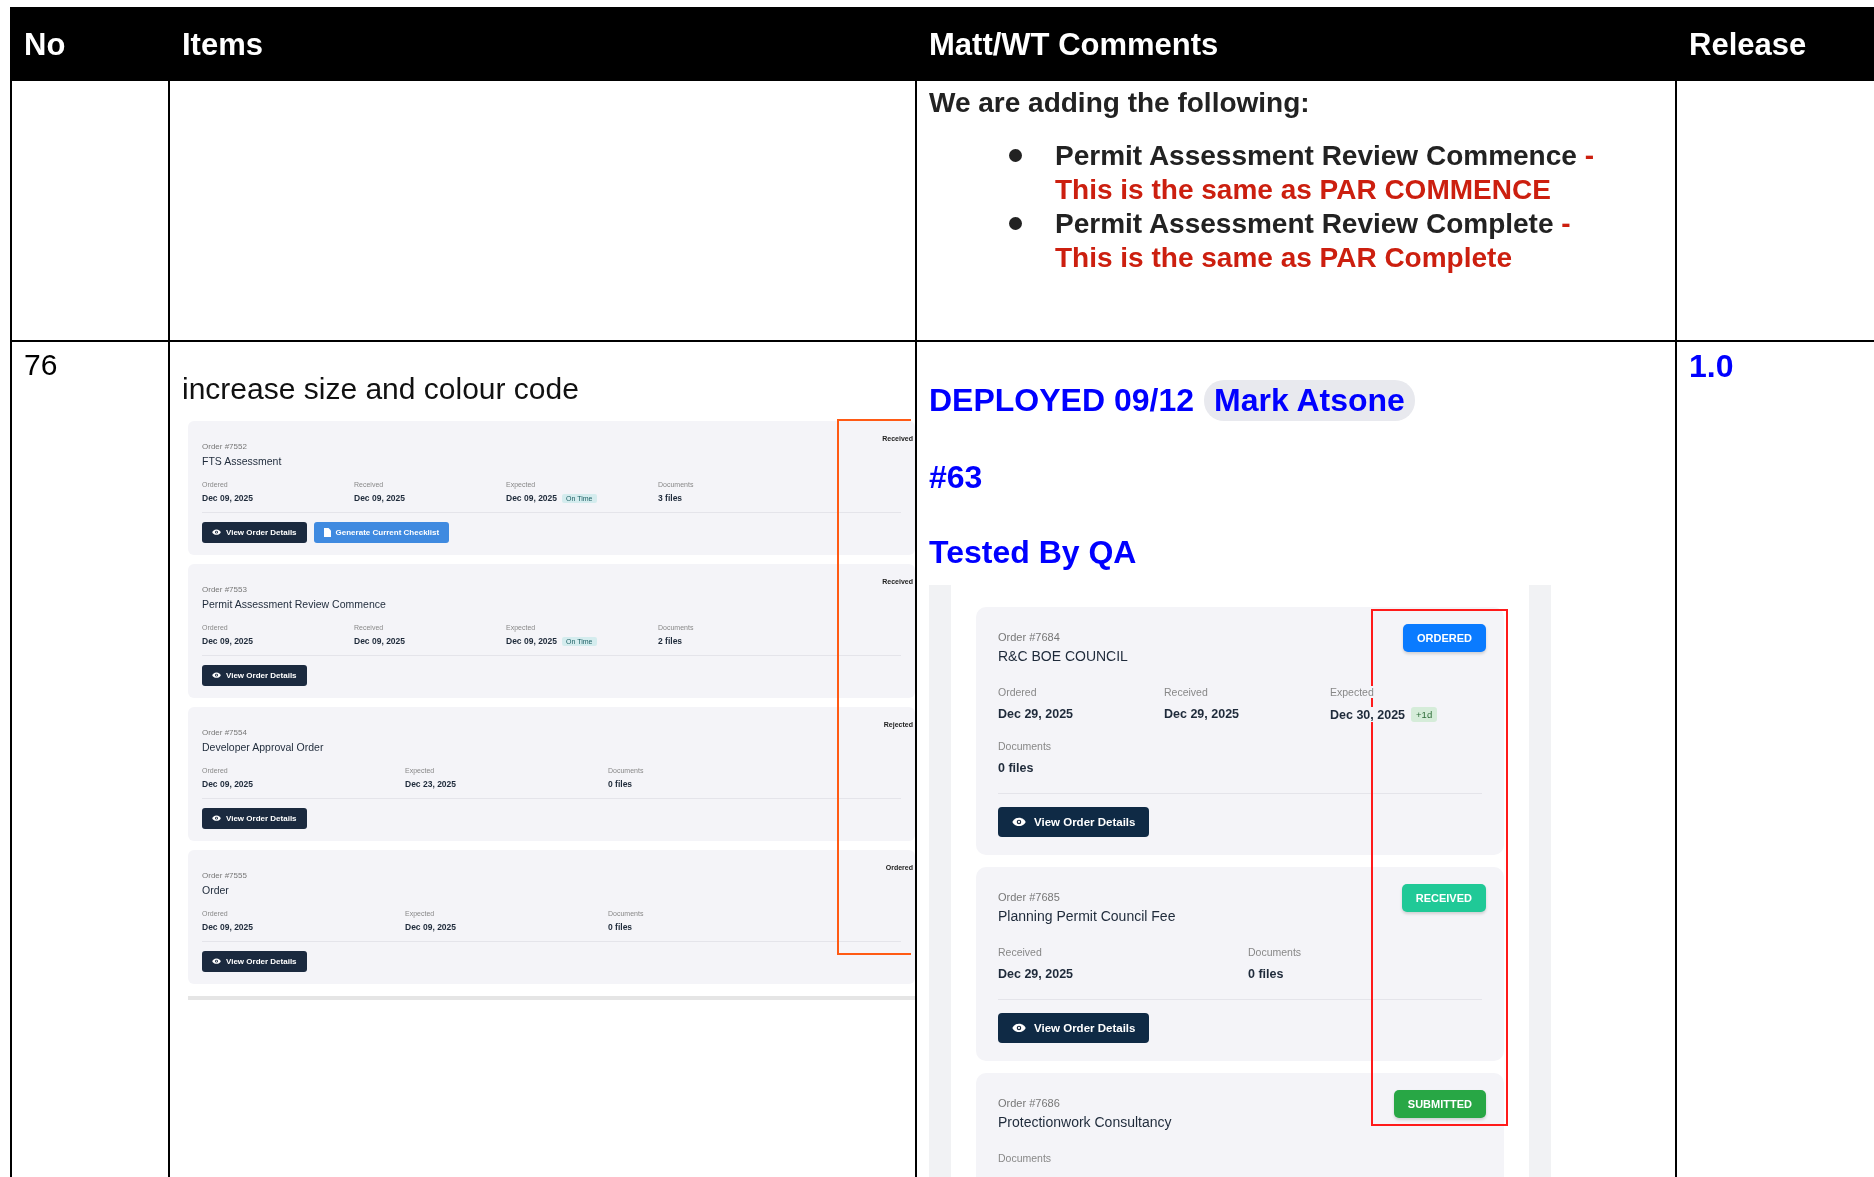 The width and height of the screenshot is (1874, 1177). I want to click on status-tag: SUBMITTED, so click(1439, 1104).